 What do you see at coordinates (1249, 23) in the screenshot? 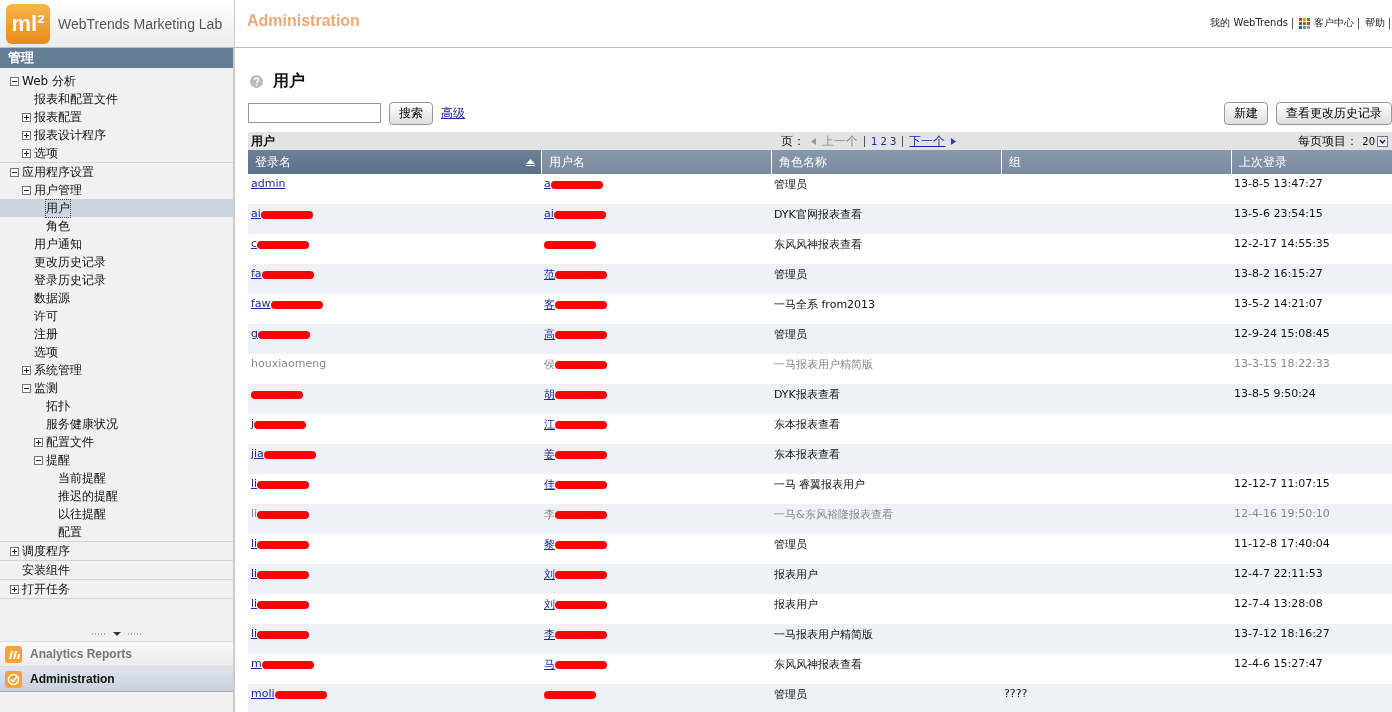
I see `header-link: 我的 WebTrends` at bounding box center [1249, 23].